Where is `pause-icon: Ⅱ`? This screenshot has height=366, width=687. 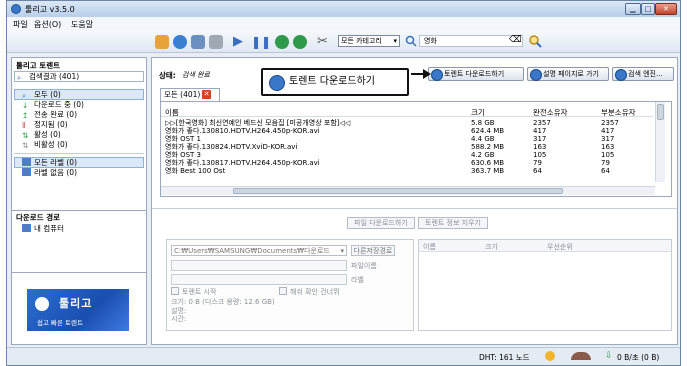
pause-icon: Ⅱ is located at coordinates (24, 125).